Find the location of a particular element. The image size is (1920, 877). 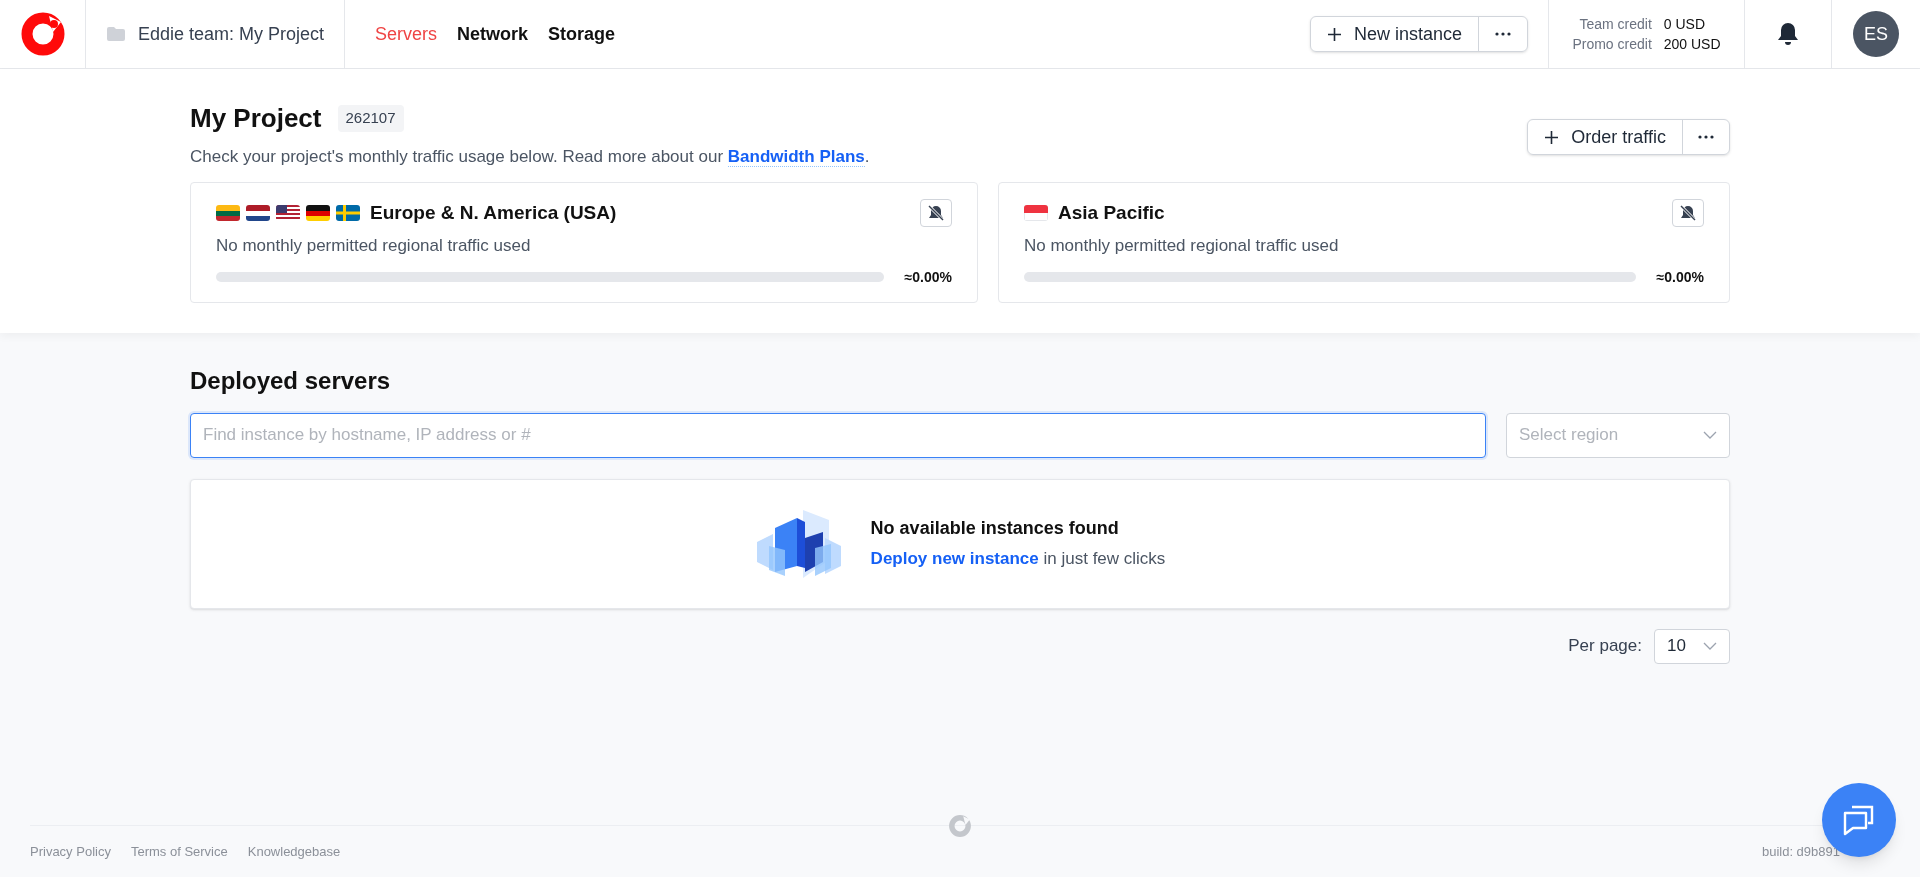

avatar: ES is located at coordinates (1876, 34).